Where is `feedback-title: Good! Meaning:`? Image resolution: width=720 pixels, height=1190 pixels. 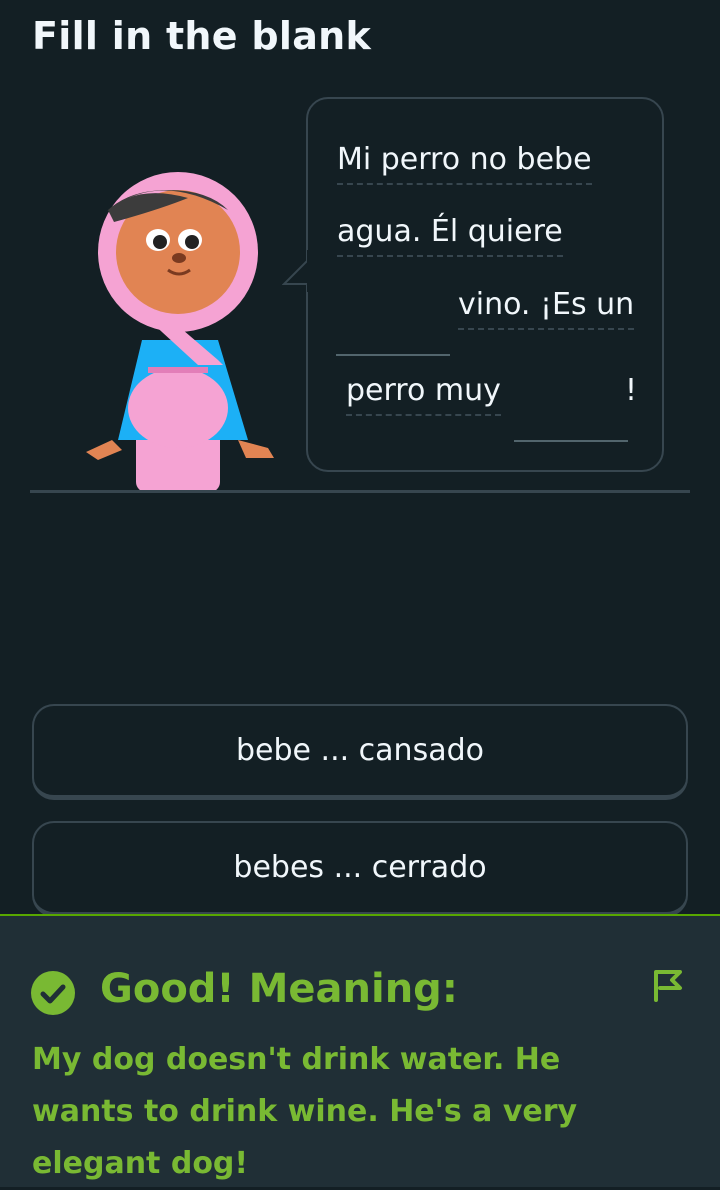 feedback-title: Good! Meaning: is located at coordinates (279, 989).